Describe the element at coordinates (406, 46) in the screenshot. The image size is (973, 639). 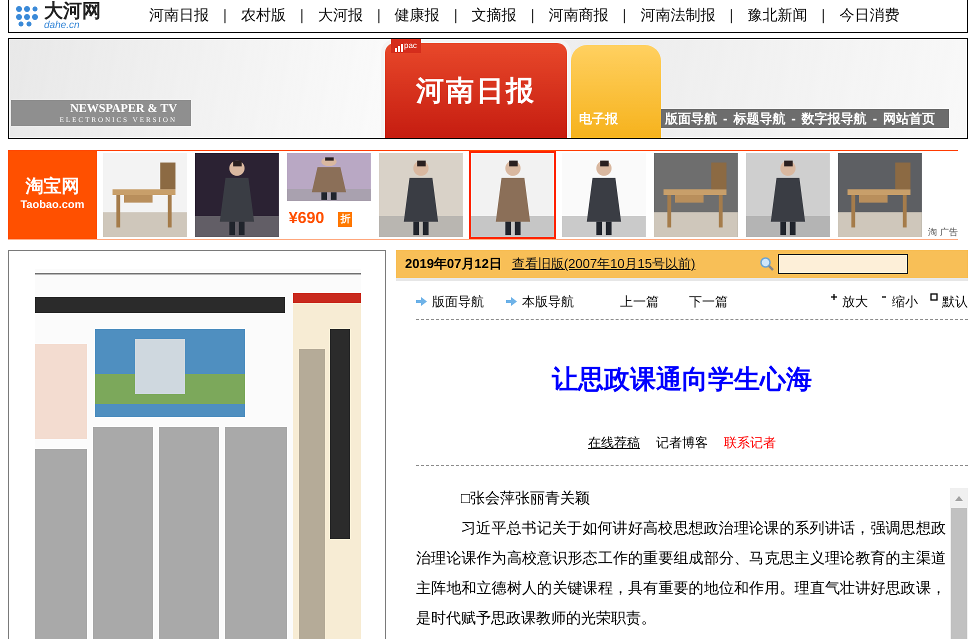
I see `tab-label: pac` at that location.